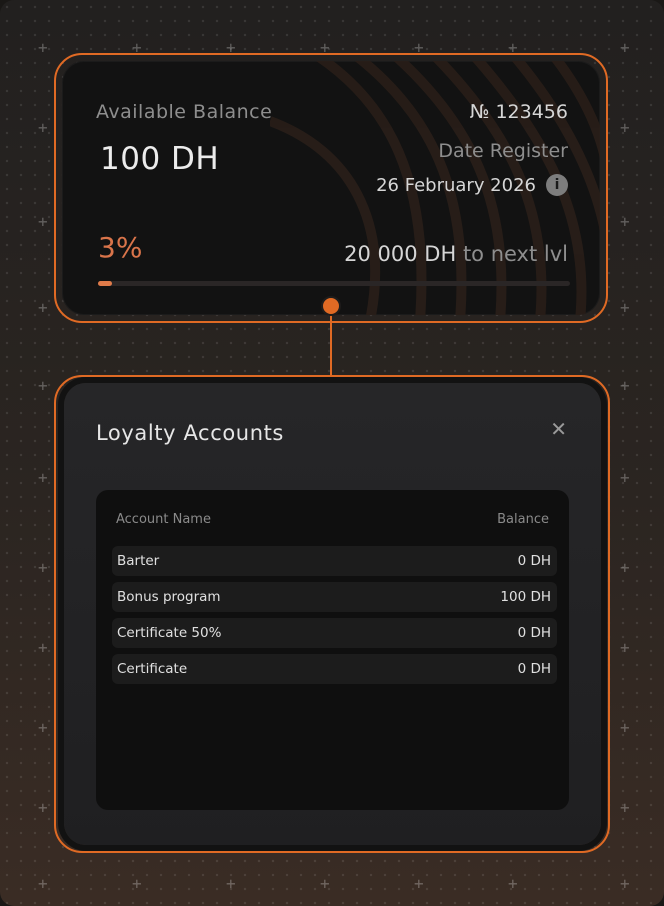 The width and height of the screenshot is (664, 906). Describe the element at coordinates (334, 283) in the screenshot. I see `level-progress-bar` at that location.